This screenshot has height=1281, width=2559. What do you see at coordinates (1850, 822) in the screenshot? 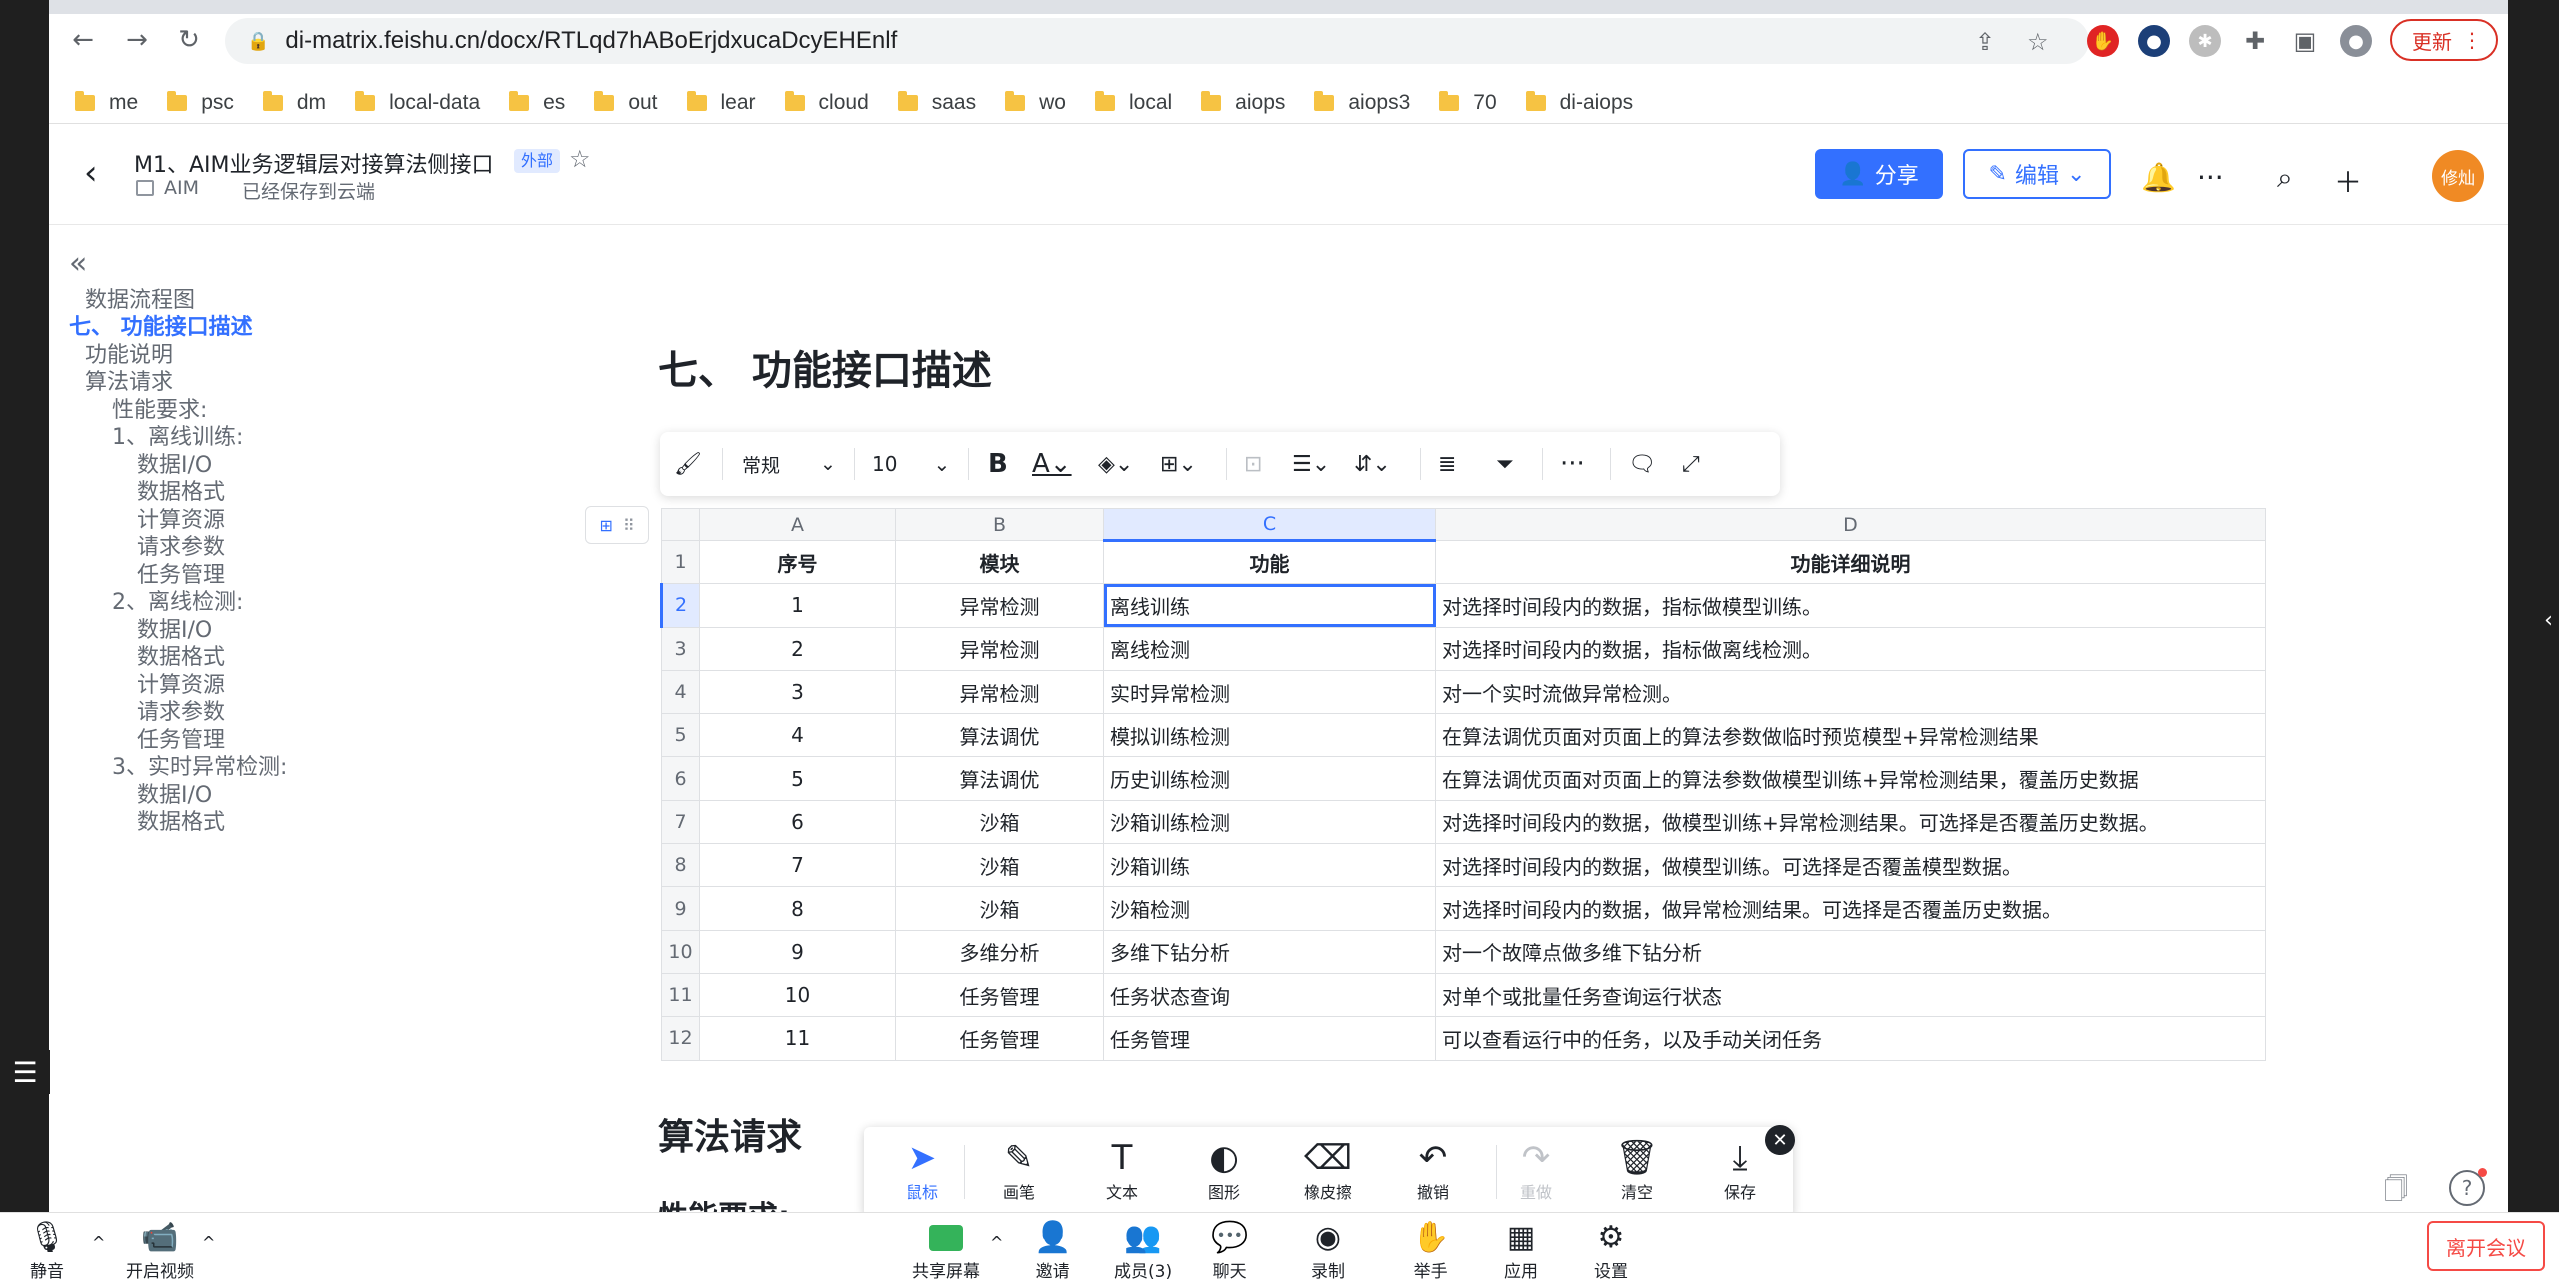
I see `table-cell: 对选择时间段内的数据，做模型训练+异常检测结果。可选择是否覆盖历史数据。` at bounding box center [1850, 822].